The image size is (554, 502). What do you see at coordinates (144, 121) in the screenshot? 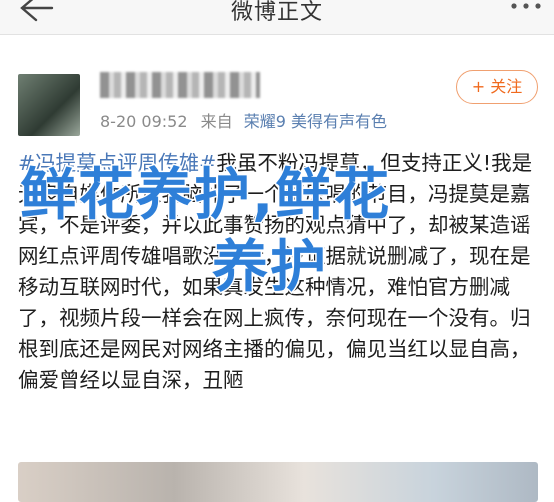
I see `post-time: 8-20 09:52` at bounding box center [144, 121].